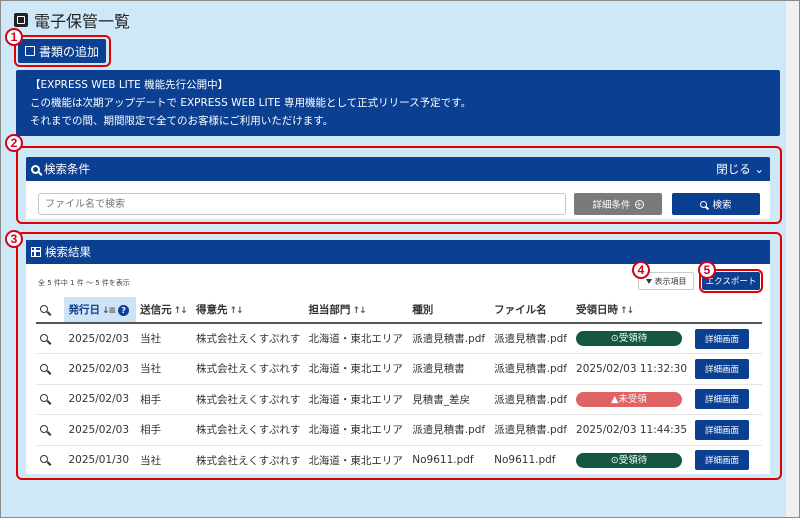  I want to click on column-type: 種別, so click(449, 310).